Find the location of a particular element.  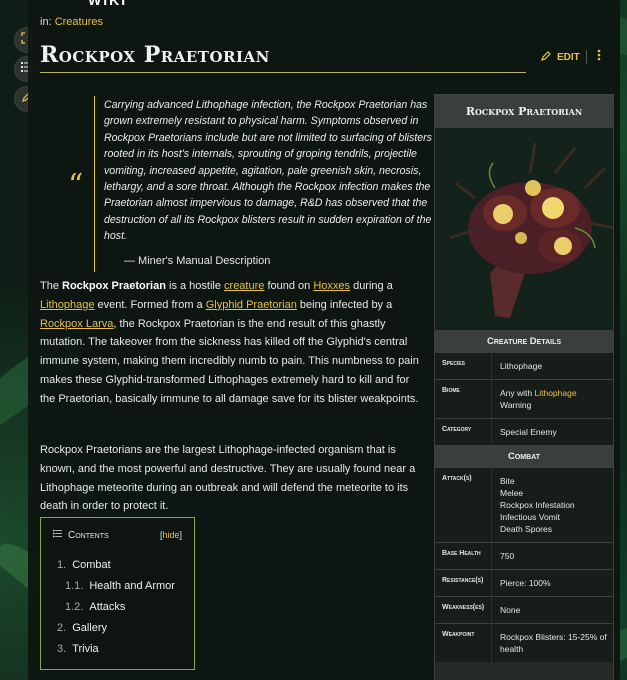

edit-button: EDIT is located at coordinates (560, 57).